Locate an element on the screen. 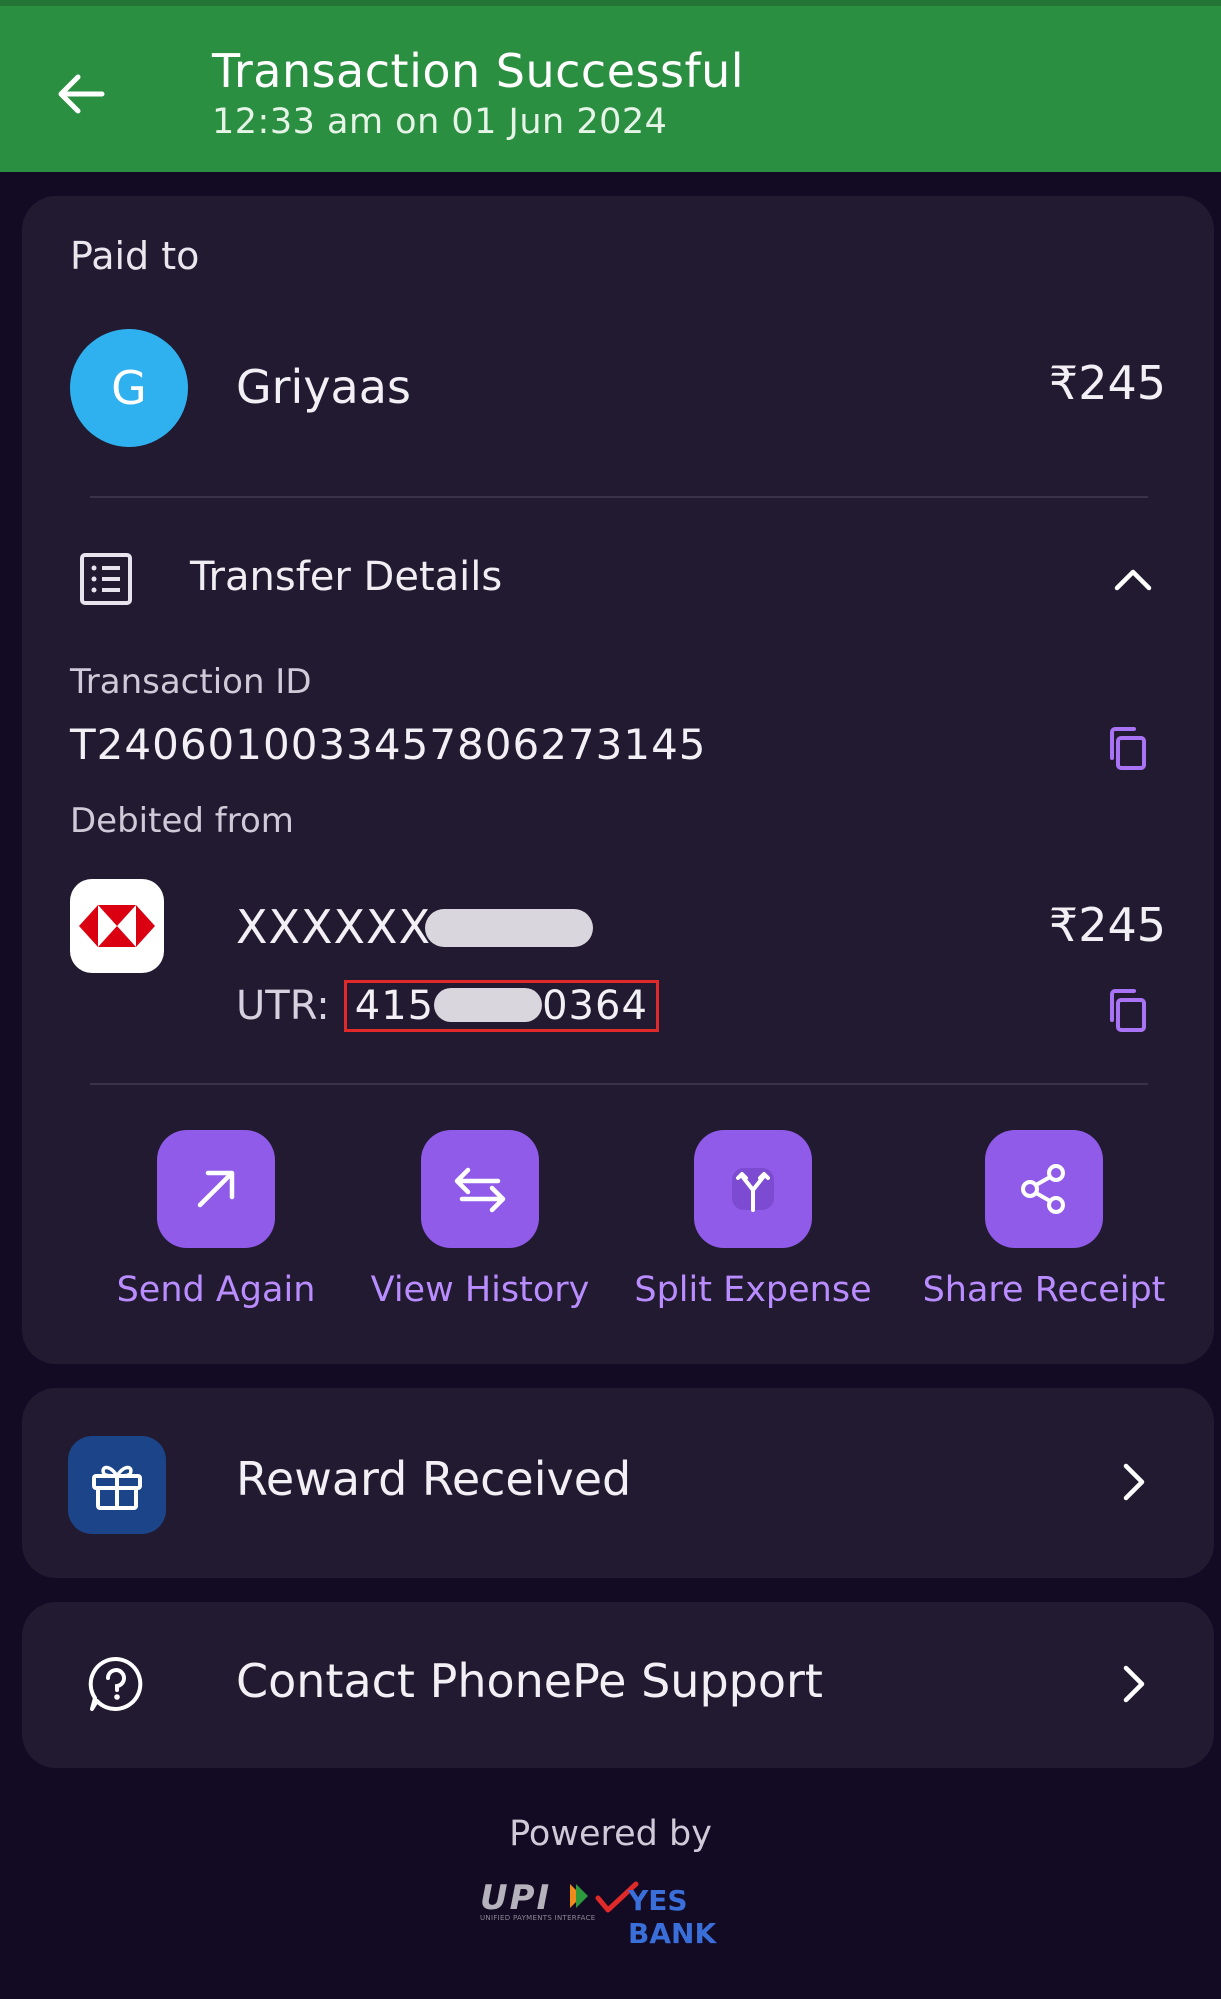 The width and height of the screenshot is (1221, 1999). view-history-icon-tile is located at coordinates (480, 1189).